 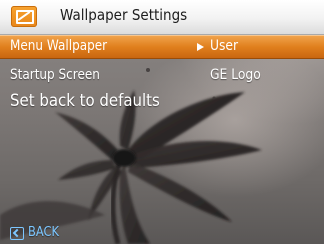 What do you see at coordinates (162, 47) in the screenshot?
I see `menu-item-menu-wallpaper: Menu Wallpaper User` at bounding box center [162, 47].